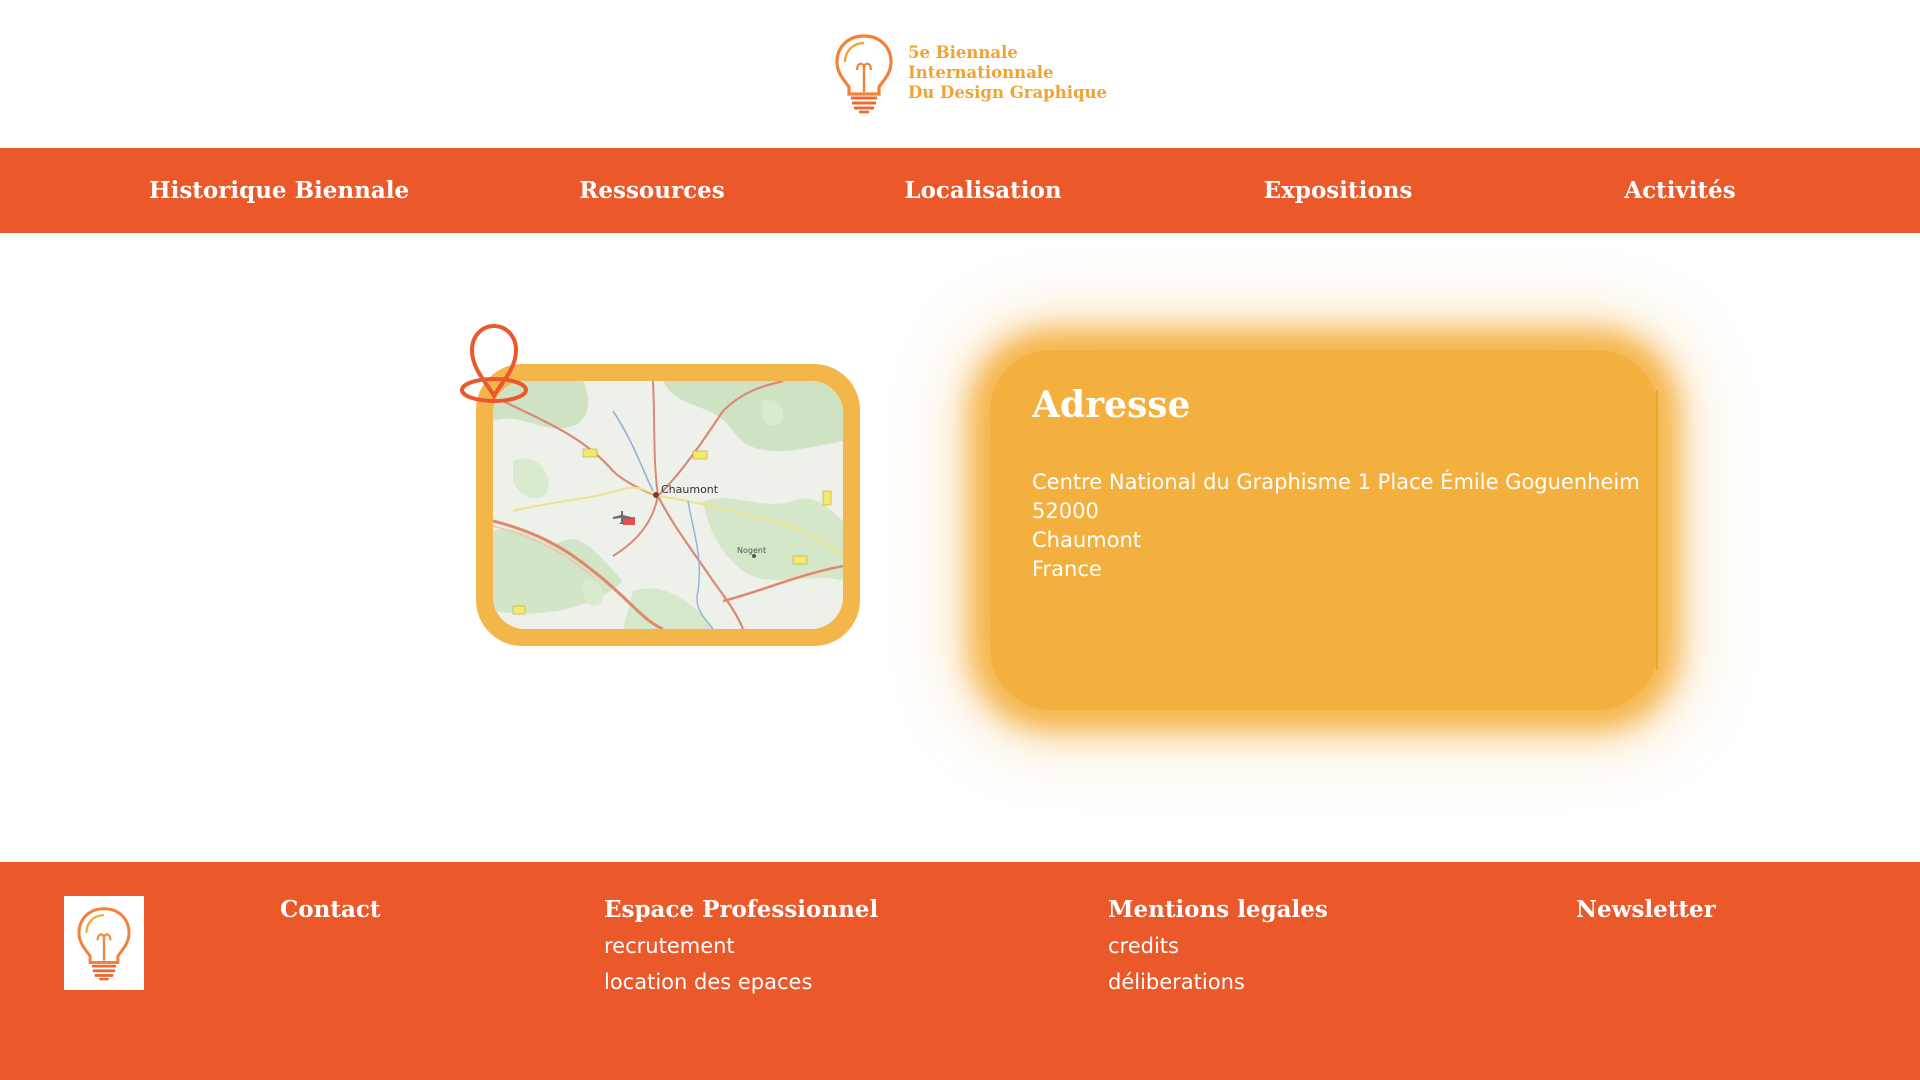 Image resolution: width=1920 pixels, height=1080 pixels. Describe the element at coordinates (494, 363) in the screenshot. I see `map-pin-icon` at that location.